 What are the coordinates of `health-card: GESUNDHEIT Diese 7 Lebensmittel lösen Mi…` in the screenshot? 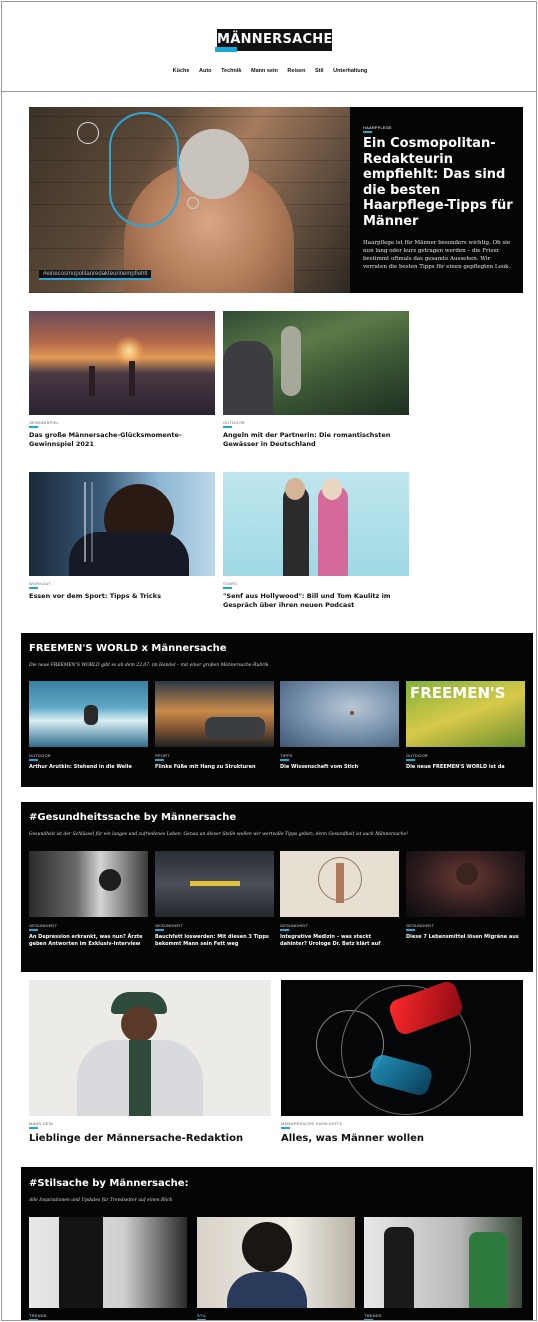 It's located at (465, 896).